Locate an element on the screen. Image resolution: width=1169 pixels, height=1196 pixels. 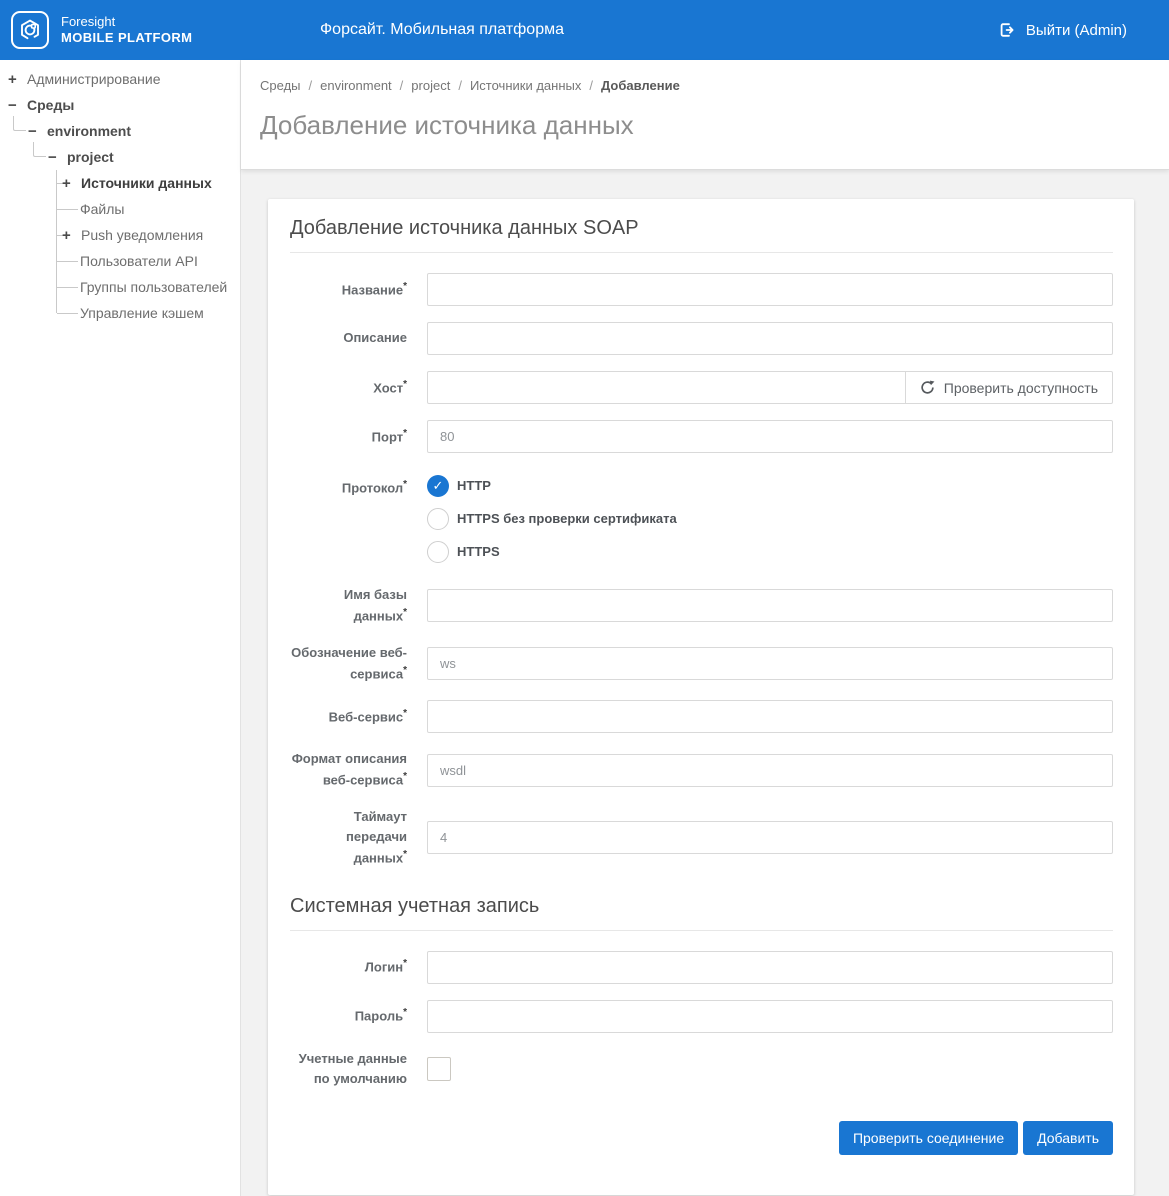
form-row-login: Логин* is located at coordinates (701, 967).